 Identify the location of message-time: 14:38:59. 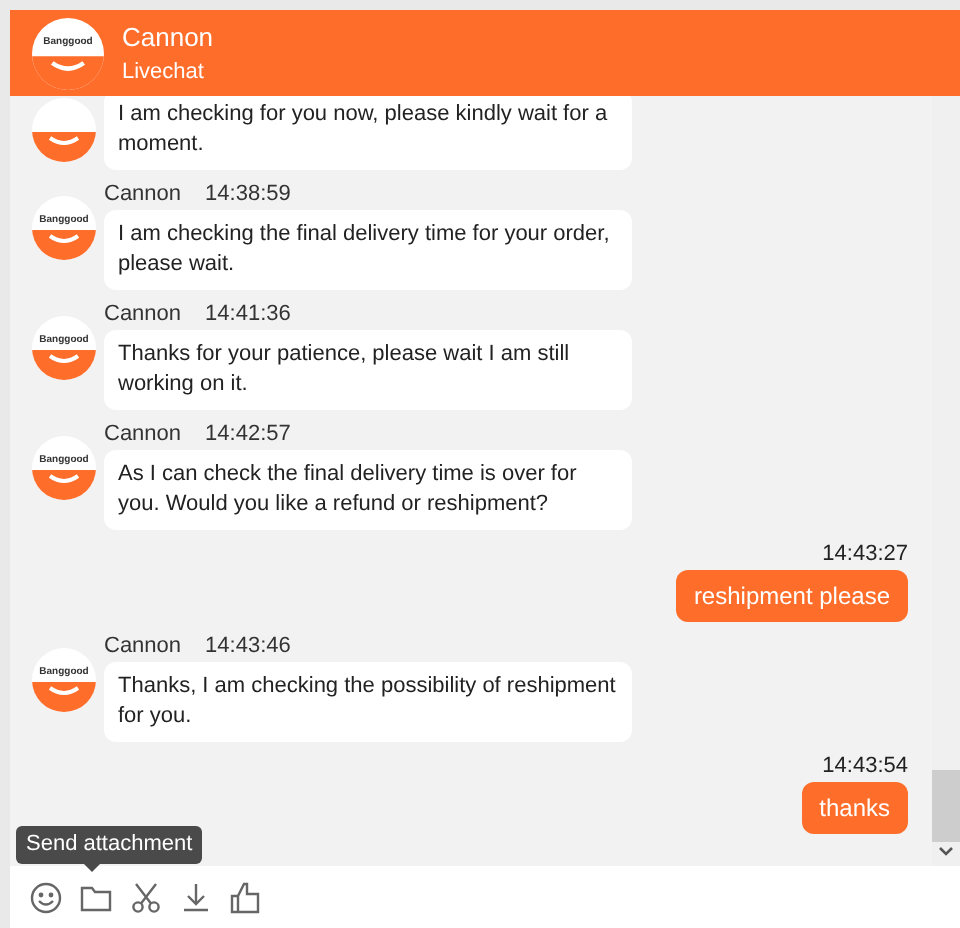
(248, 194).